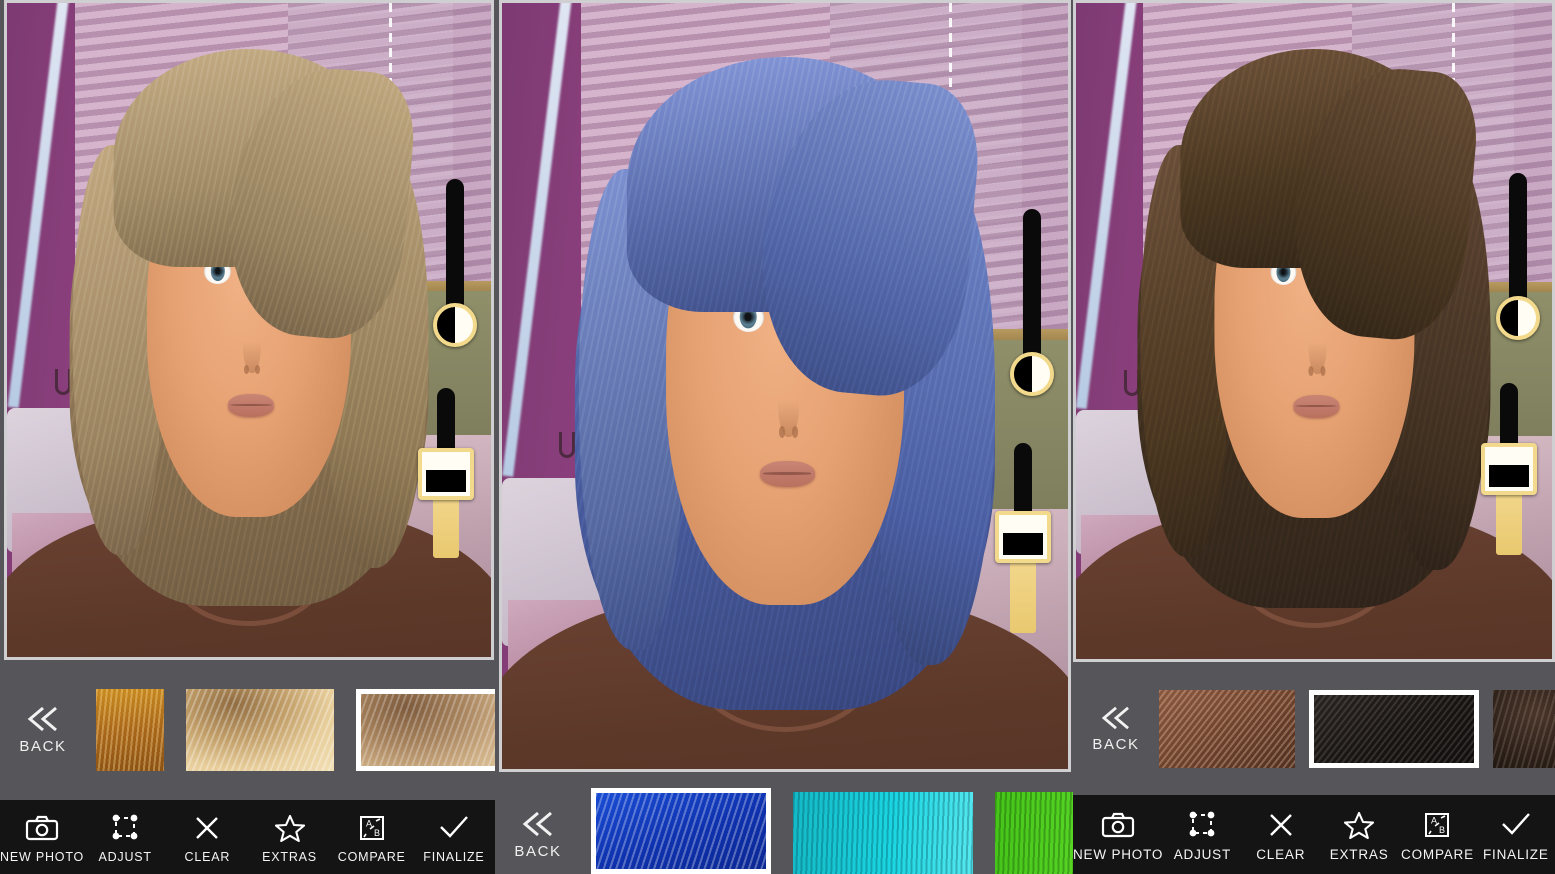  I want to click on opacity-slider-middle, so click(1032, 309).